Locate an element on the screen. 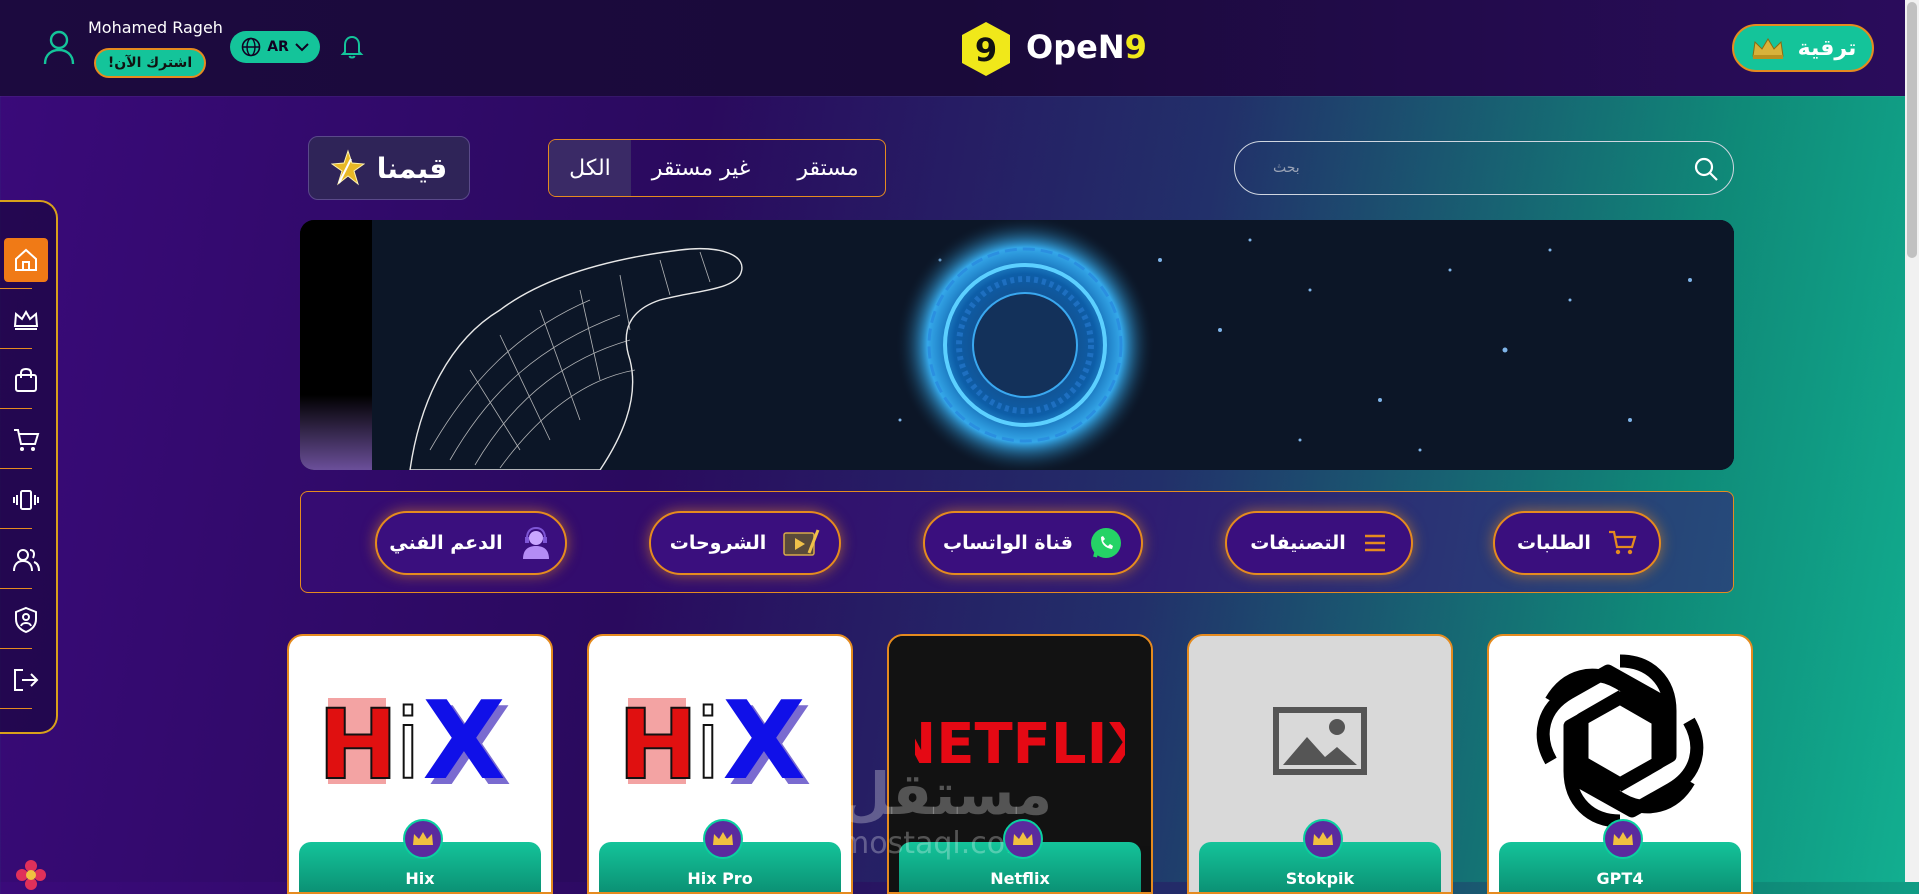 Image resolution: width=1919 pixels, height=894 pixels. shield-user-icon is located at coordinates (26, 620).